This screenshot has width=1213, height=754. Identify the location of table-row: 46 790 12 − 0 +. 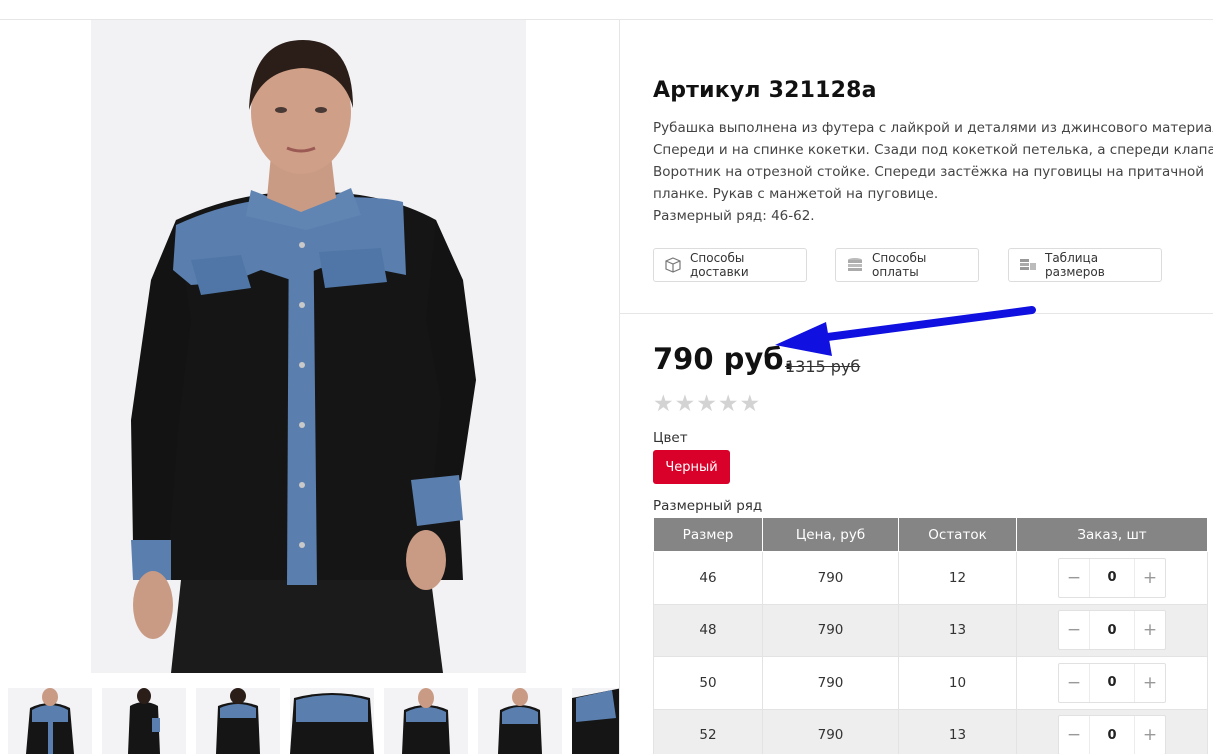
(930, 578).